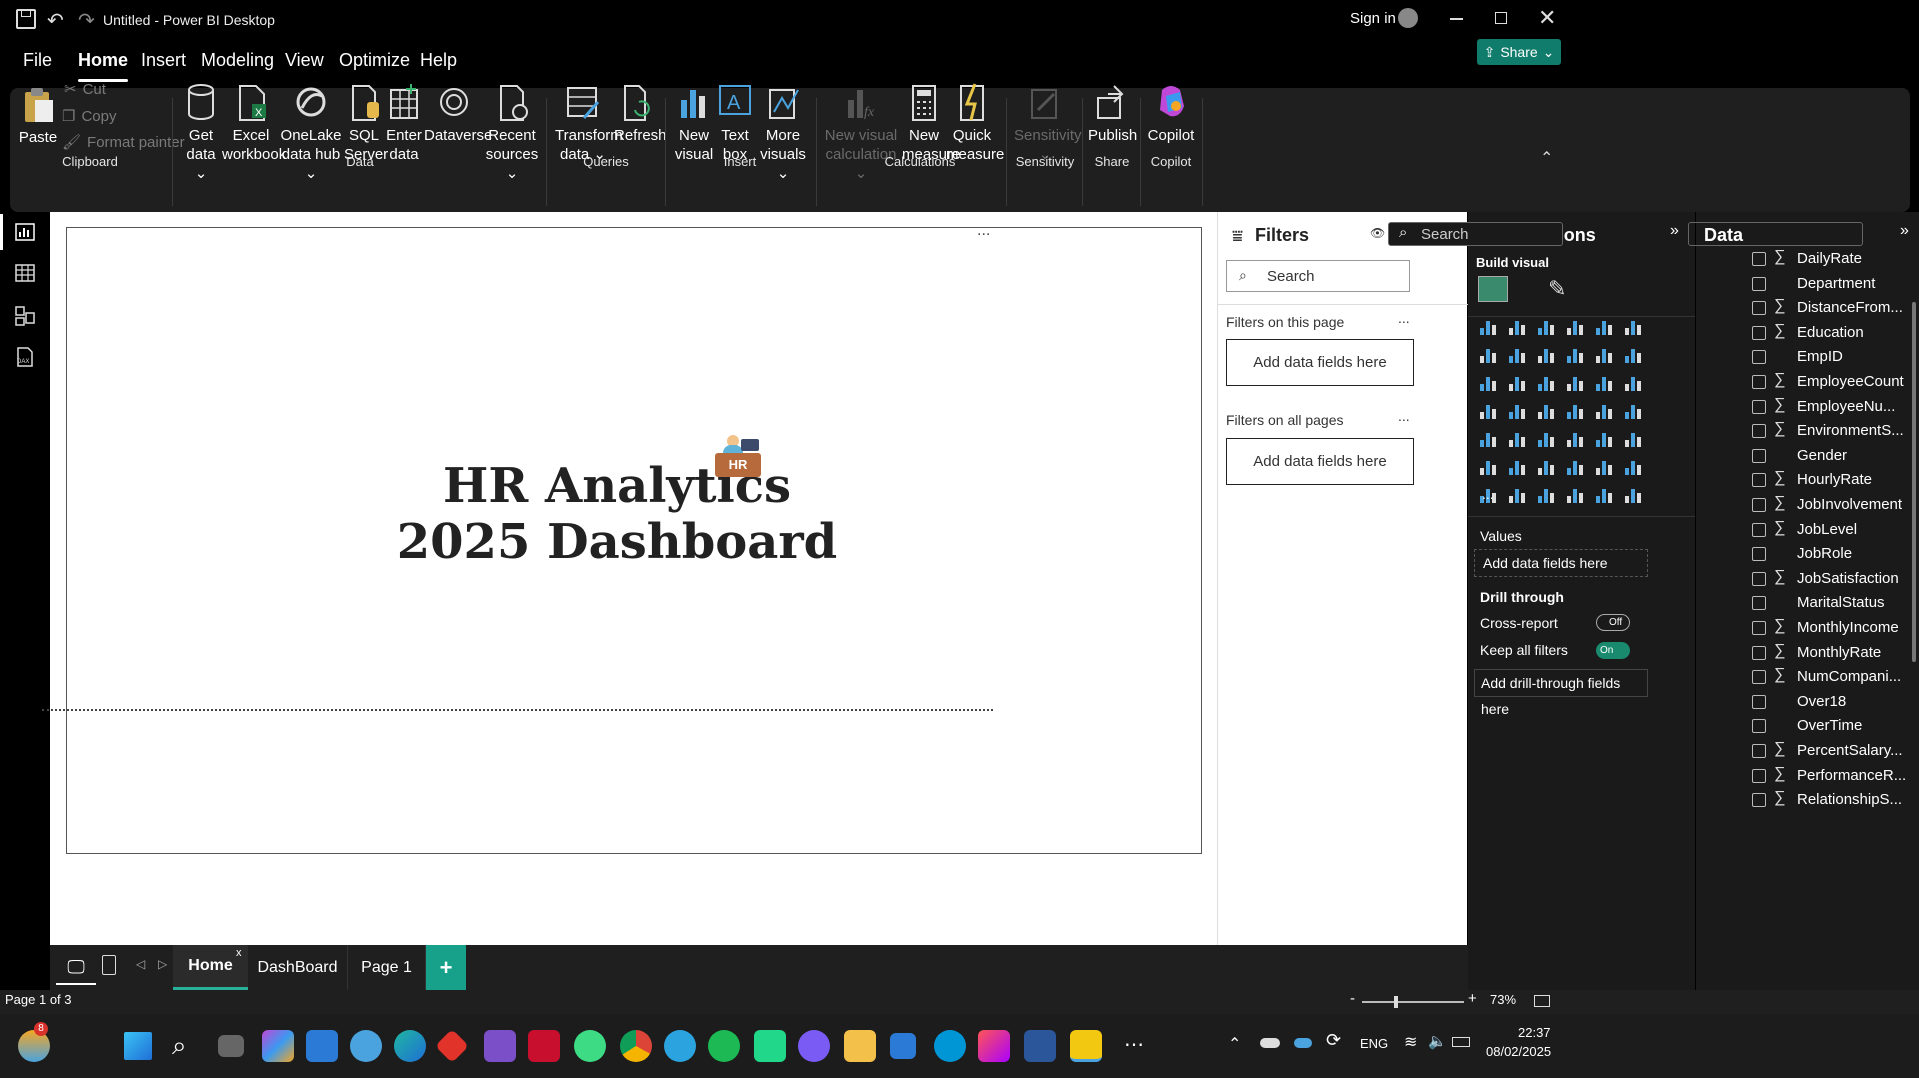 The height and width of the screenshot is (1078, 1919). Describe the element at coordinates (452, 1046) in the screenshot. I see `git-icon` at that location.